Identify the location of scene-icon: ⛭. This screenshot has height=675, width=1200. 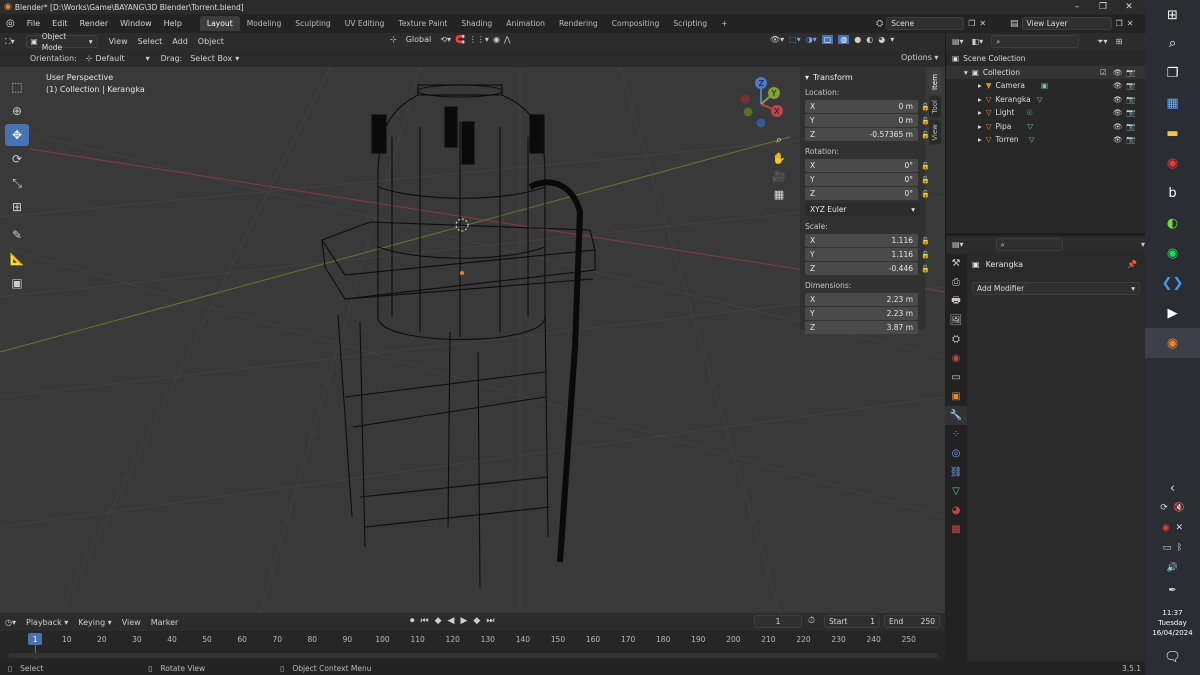
(879, 24).